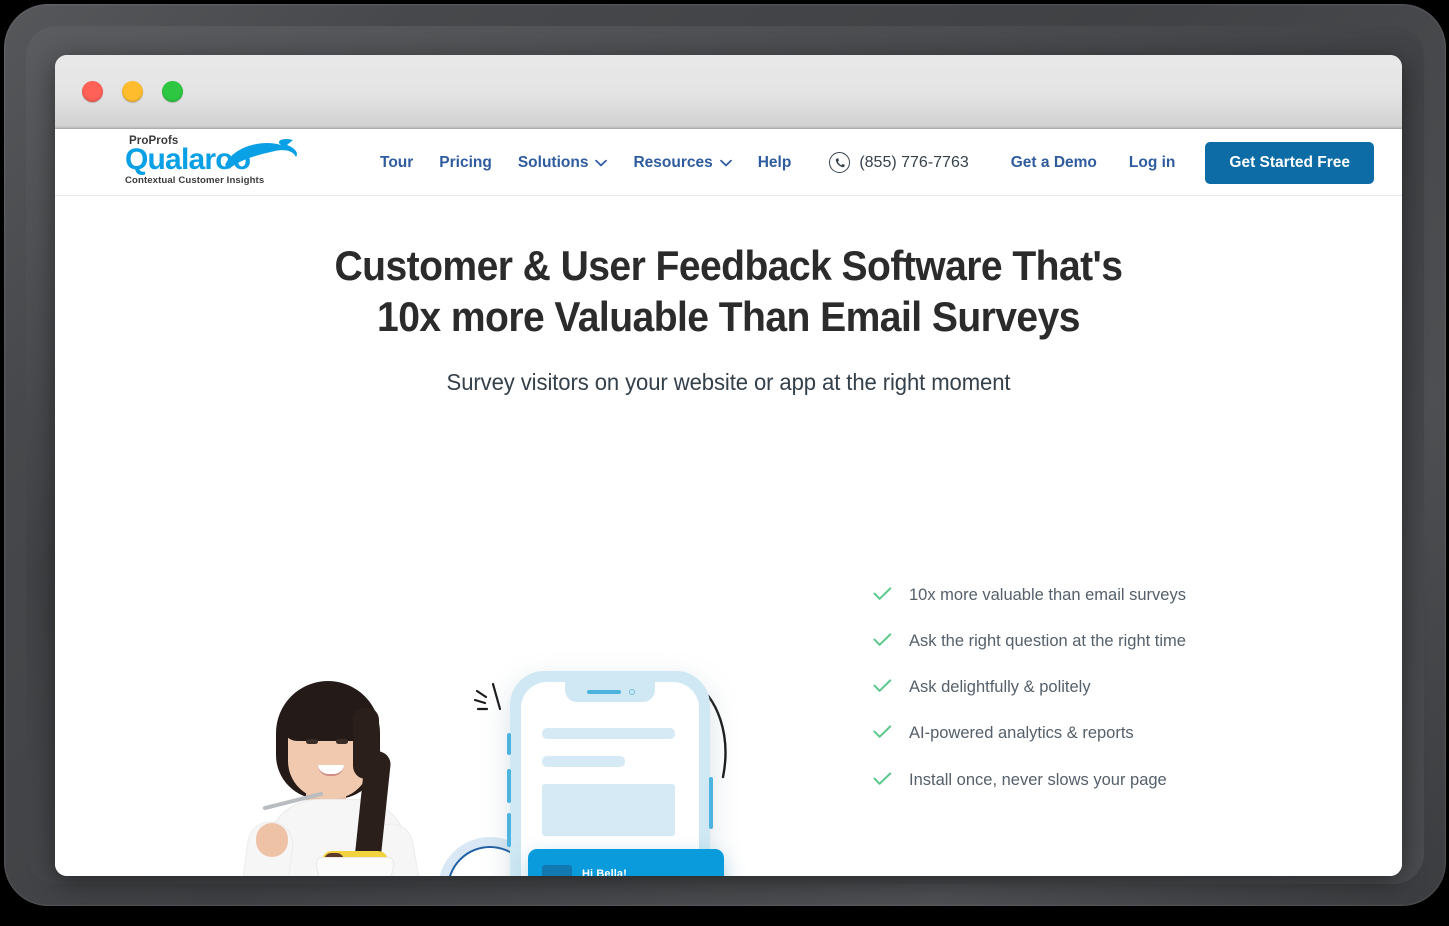  I want to click on phone-number-text: (855) 776-7763, so click(914, 162).